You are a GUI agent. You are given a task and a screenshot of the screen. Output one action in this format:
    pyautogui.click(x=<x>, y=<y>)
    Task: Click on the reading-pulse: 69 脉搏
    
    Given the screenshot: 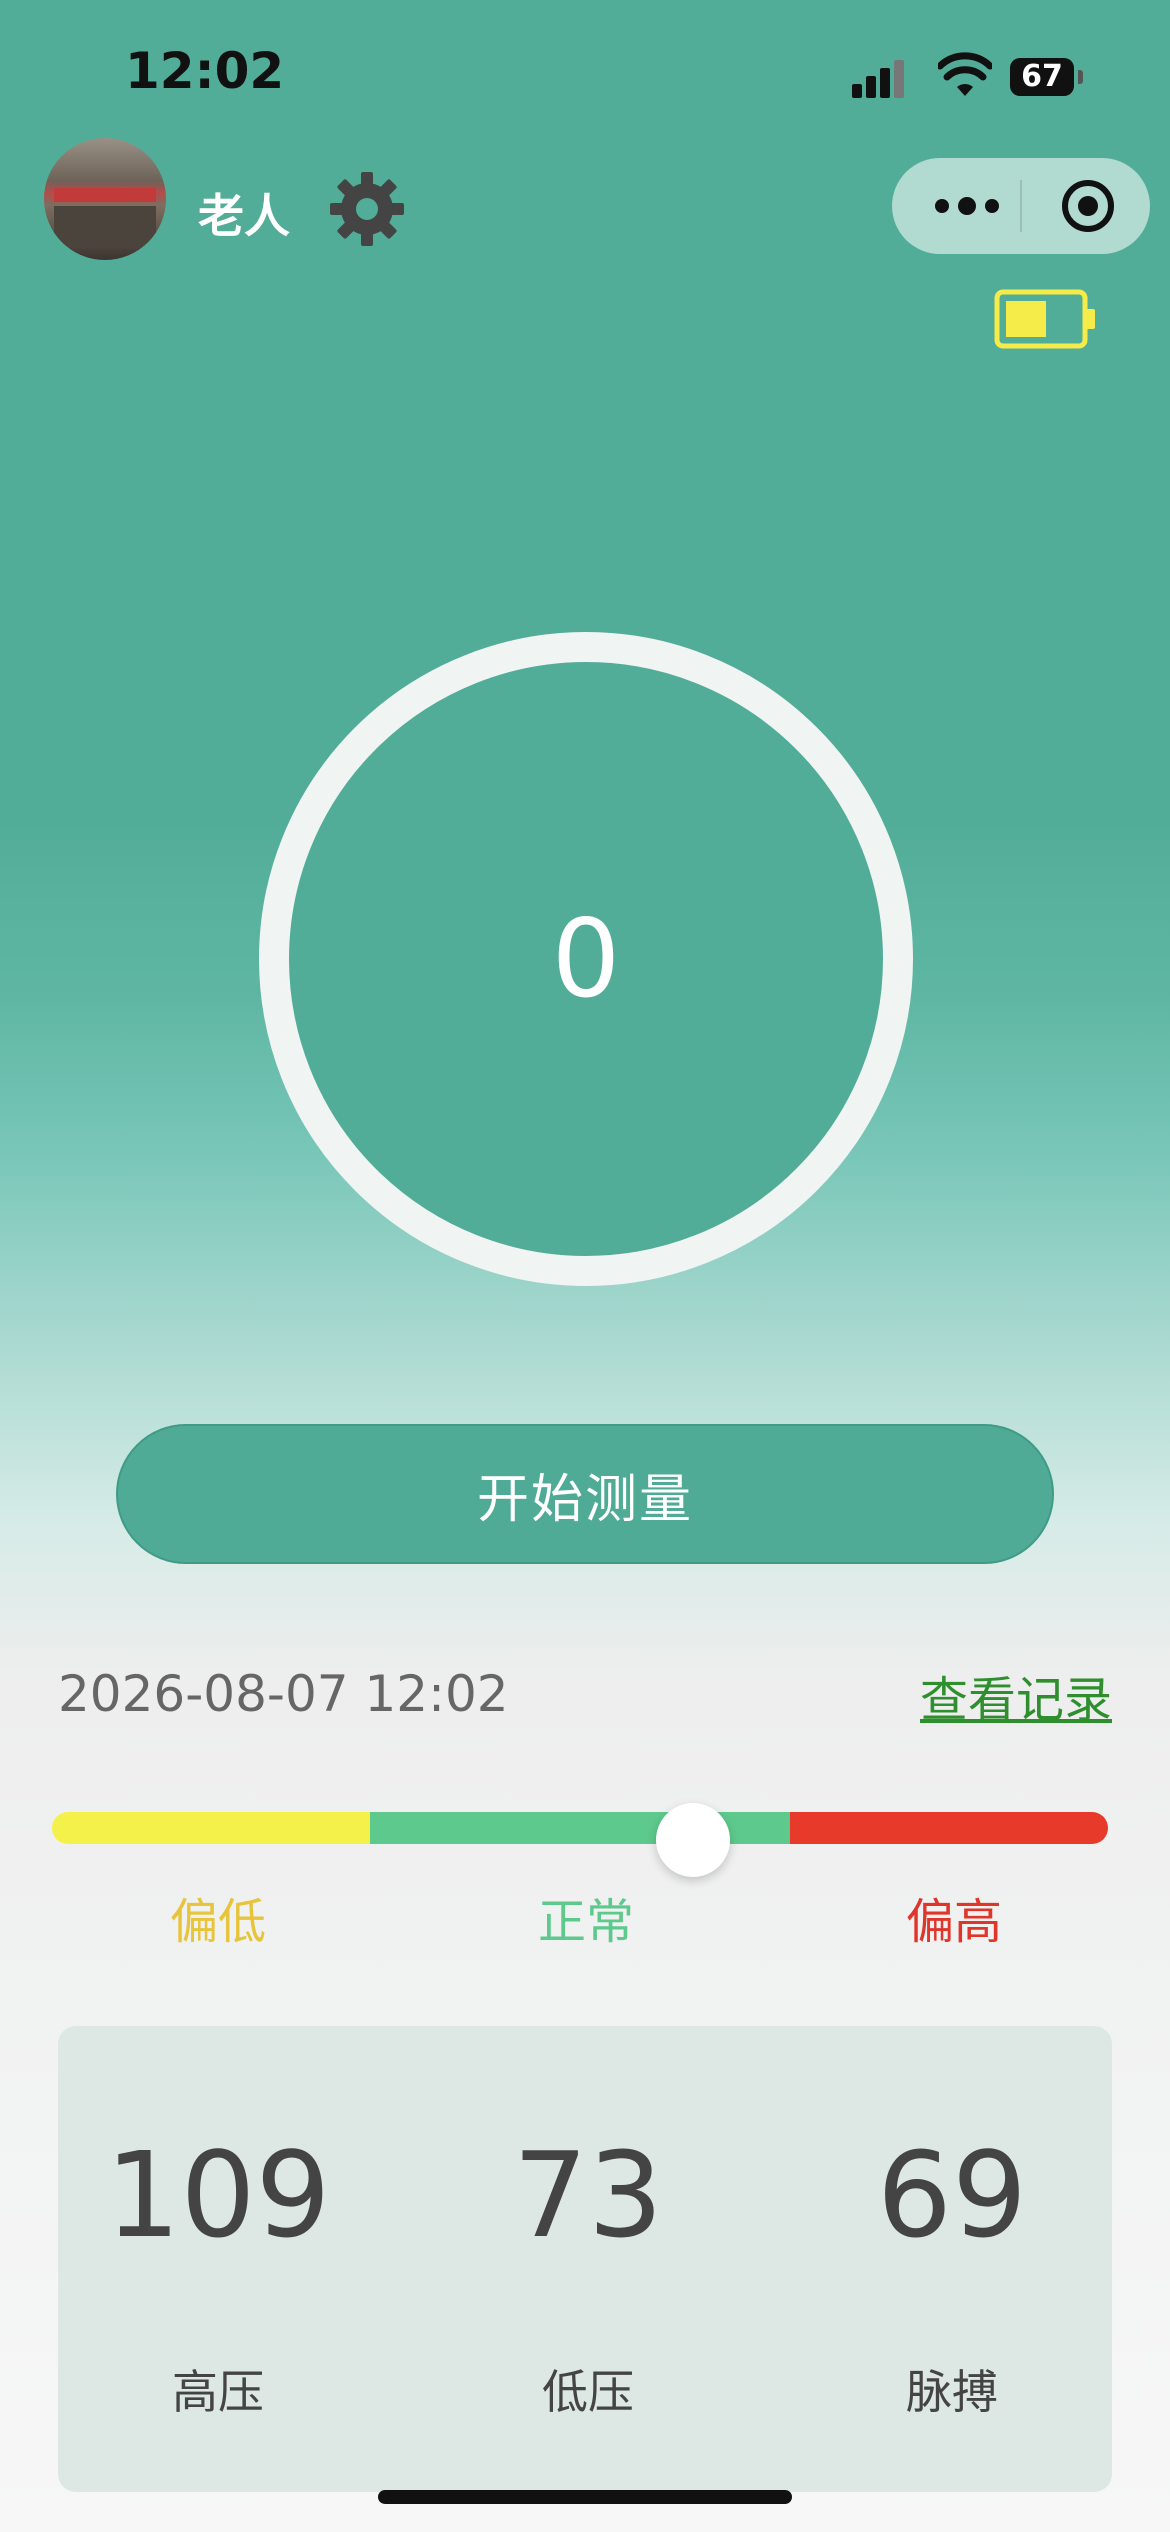 What is the action you would take?
    pyautogui.click(x=952, y=2259)
    